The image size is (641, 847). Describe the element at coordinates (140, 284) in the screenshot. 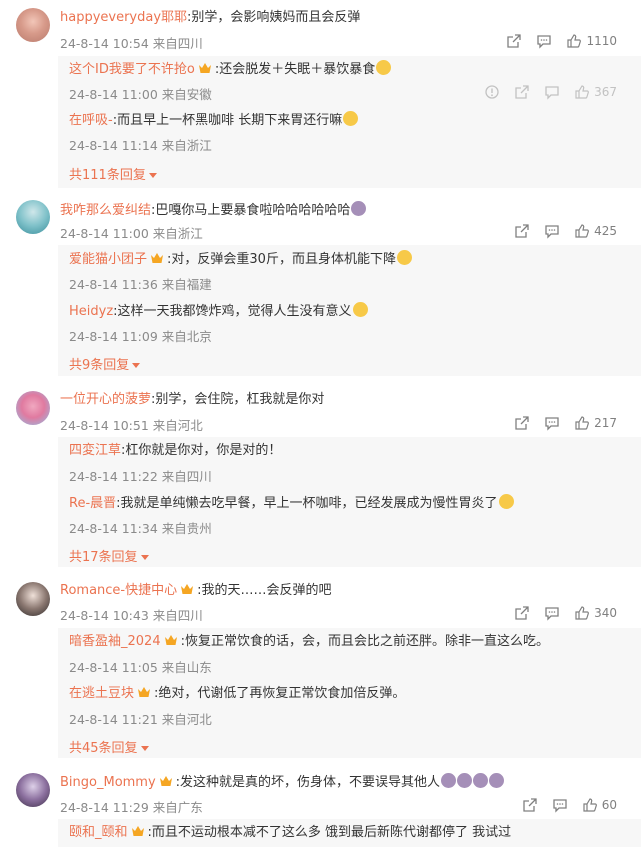

I see `reply-meta: 24-8-14 11:36 来自福建` at that location.